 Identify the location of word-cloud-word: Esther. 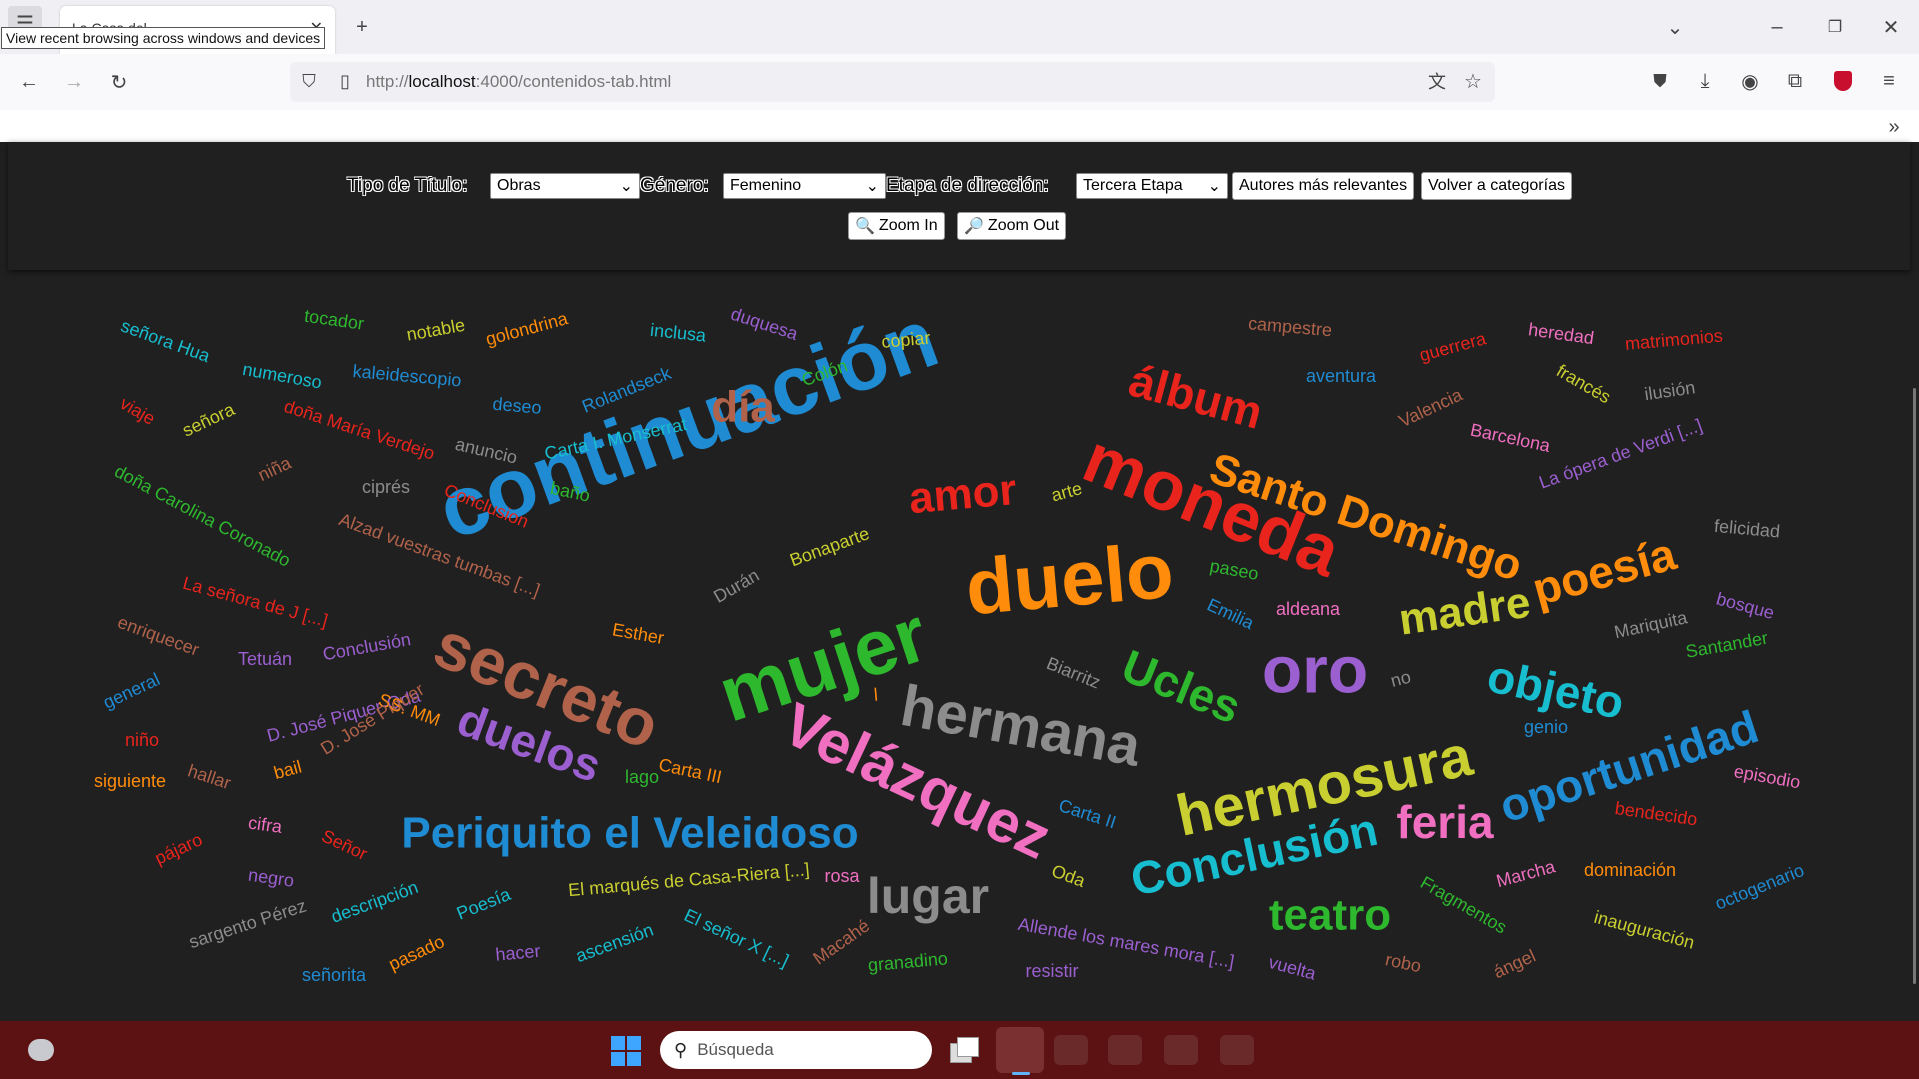
(638, 633).